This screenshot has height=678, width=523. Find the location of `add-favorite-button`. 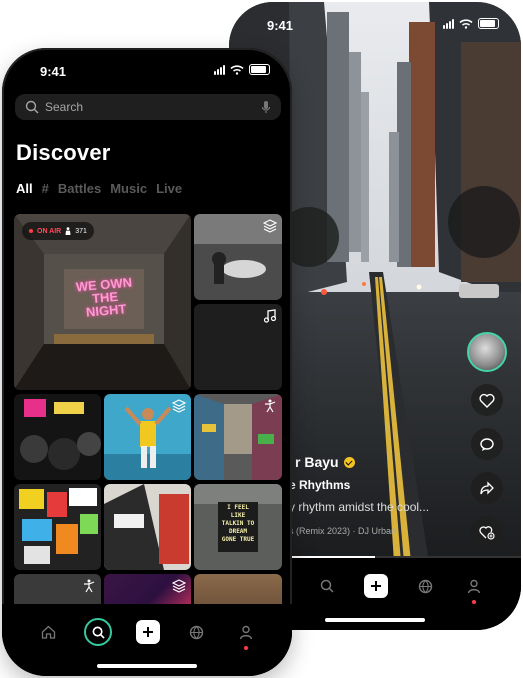

add-favorite-button is located at coordinates (487, 532).